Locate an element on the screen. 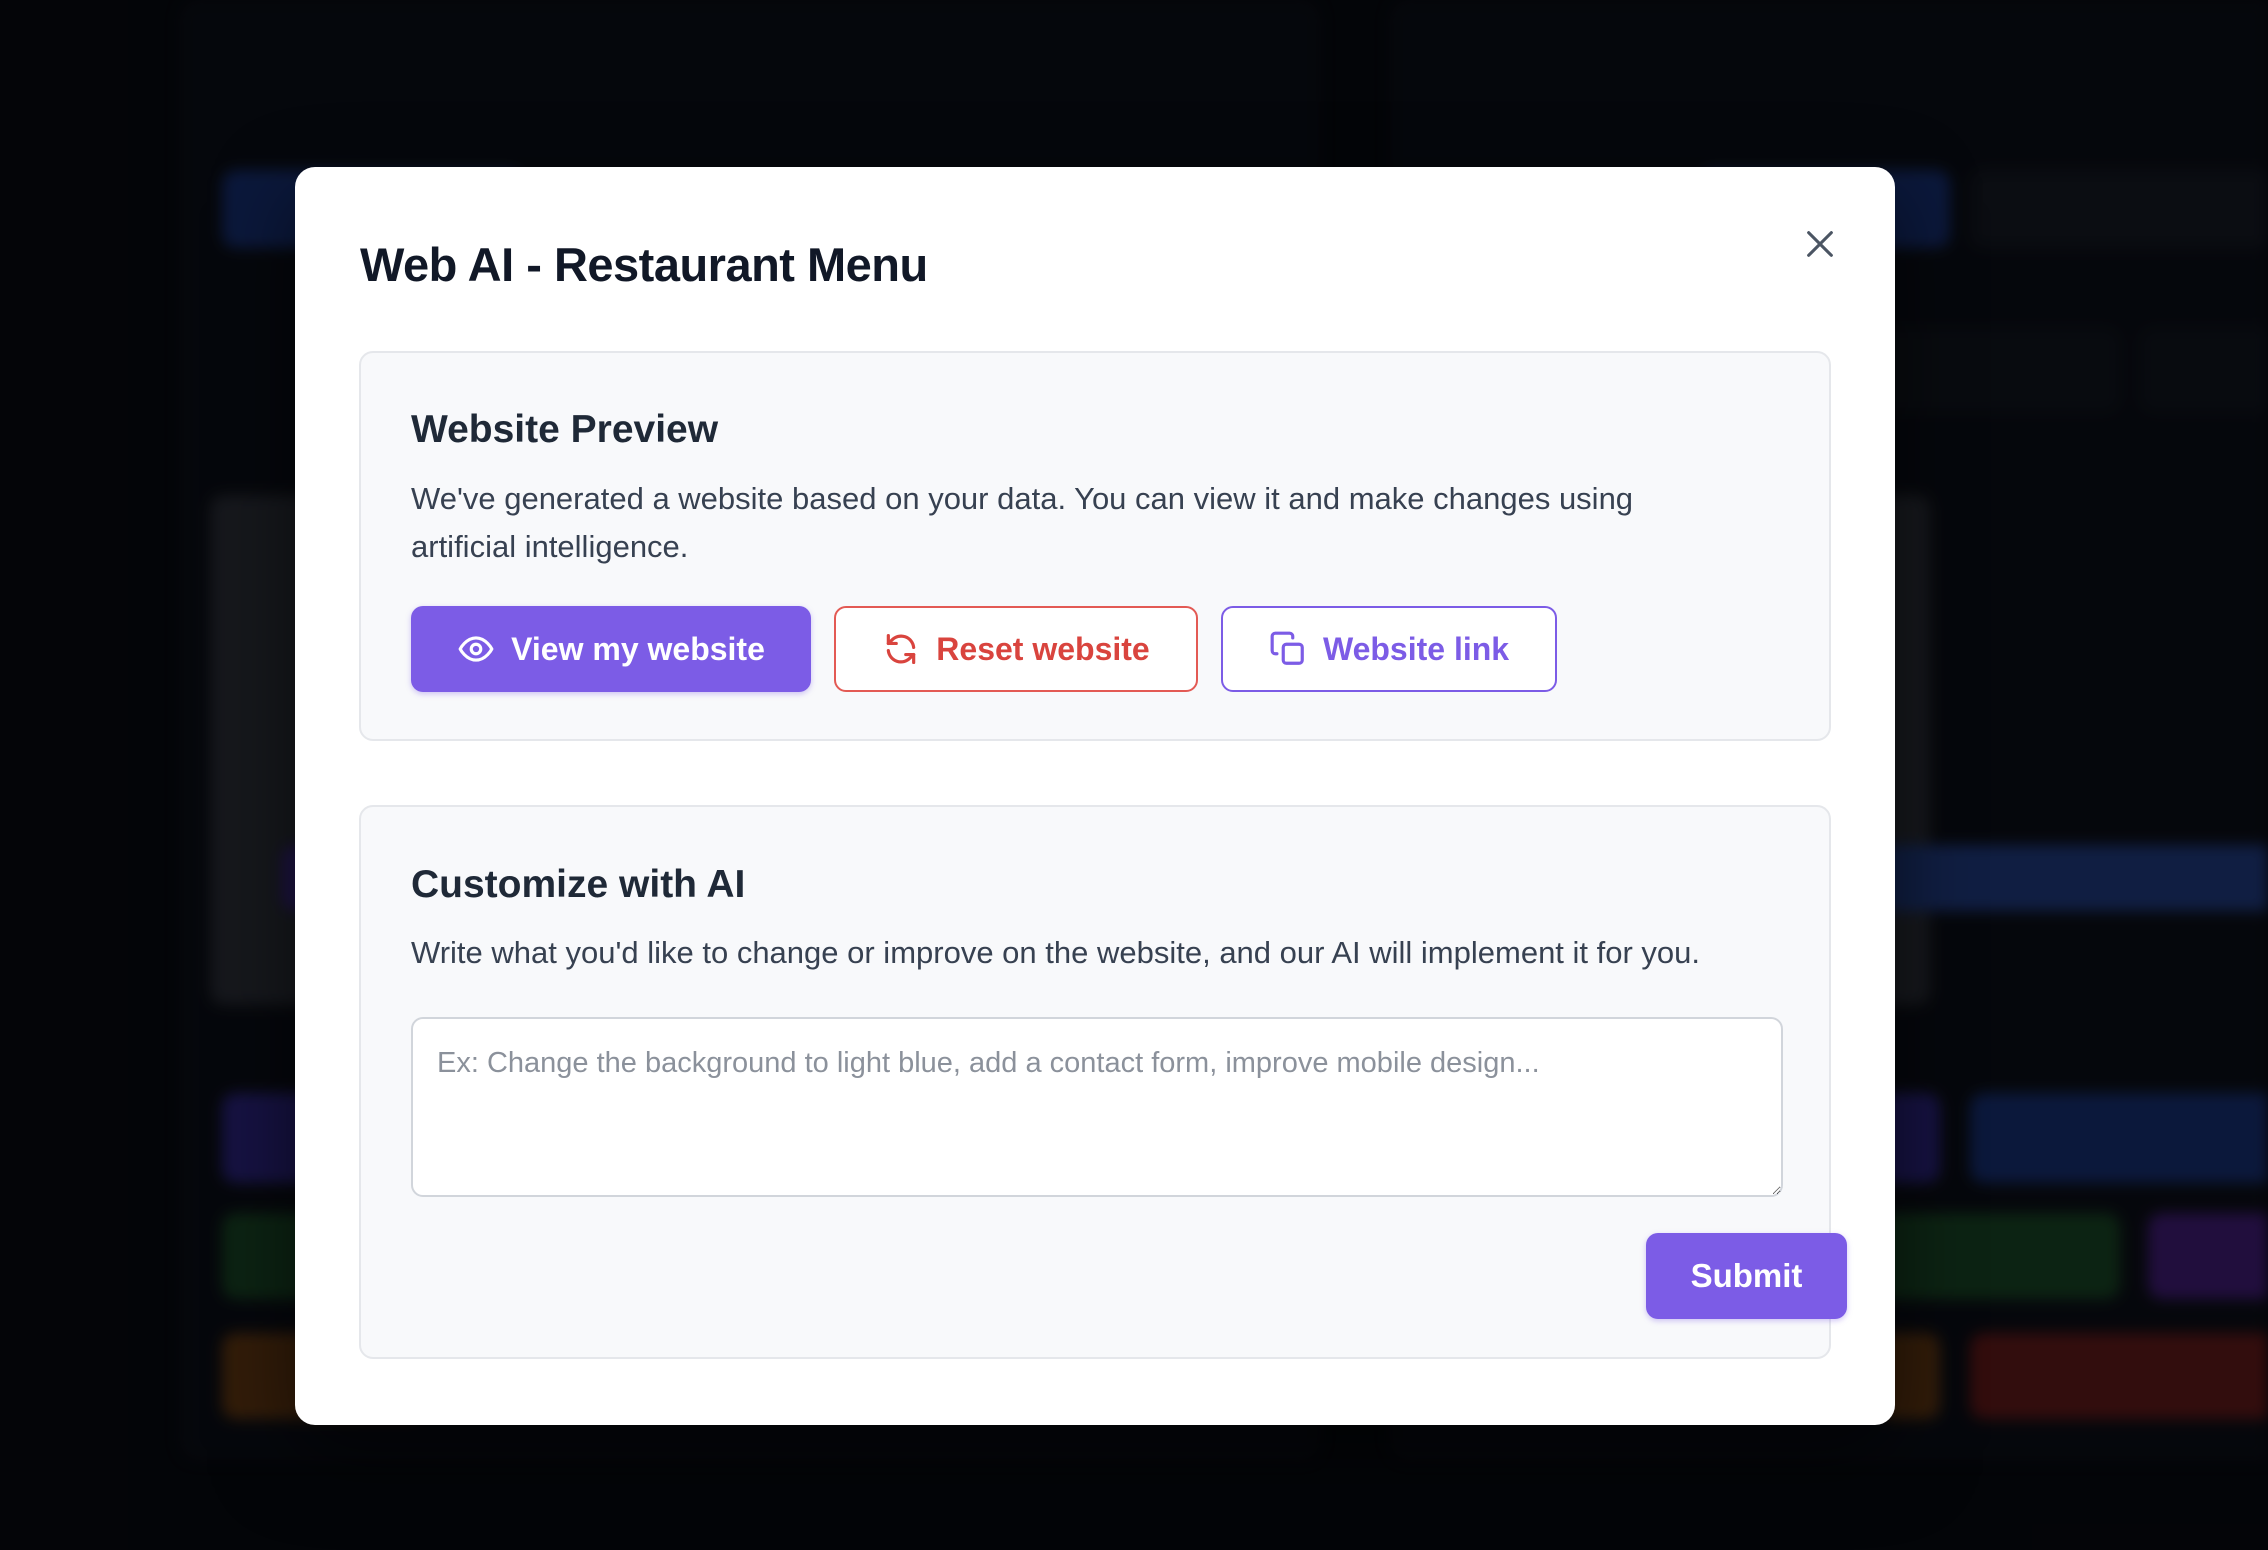 This screenshot has height=1550, width=2268. website-link-label: Website link is located at coordinates (1416, 648).